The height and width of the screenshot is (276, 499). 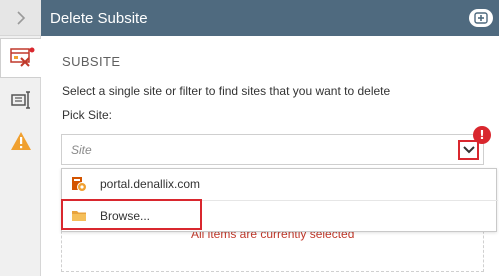 I want to click on header-action-button, so click(x=481, y=18).